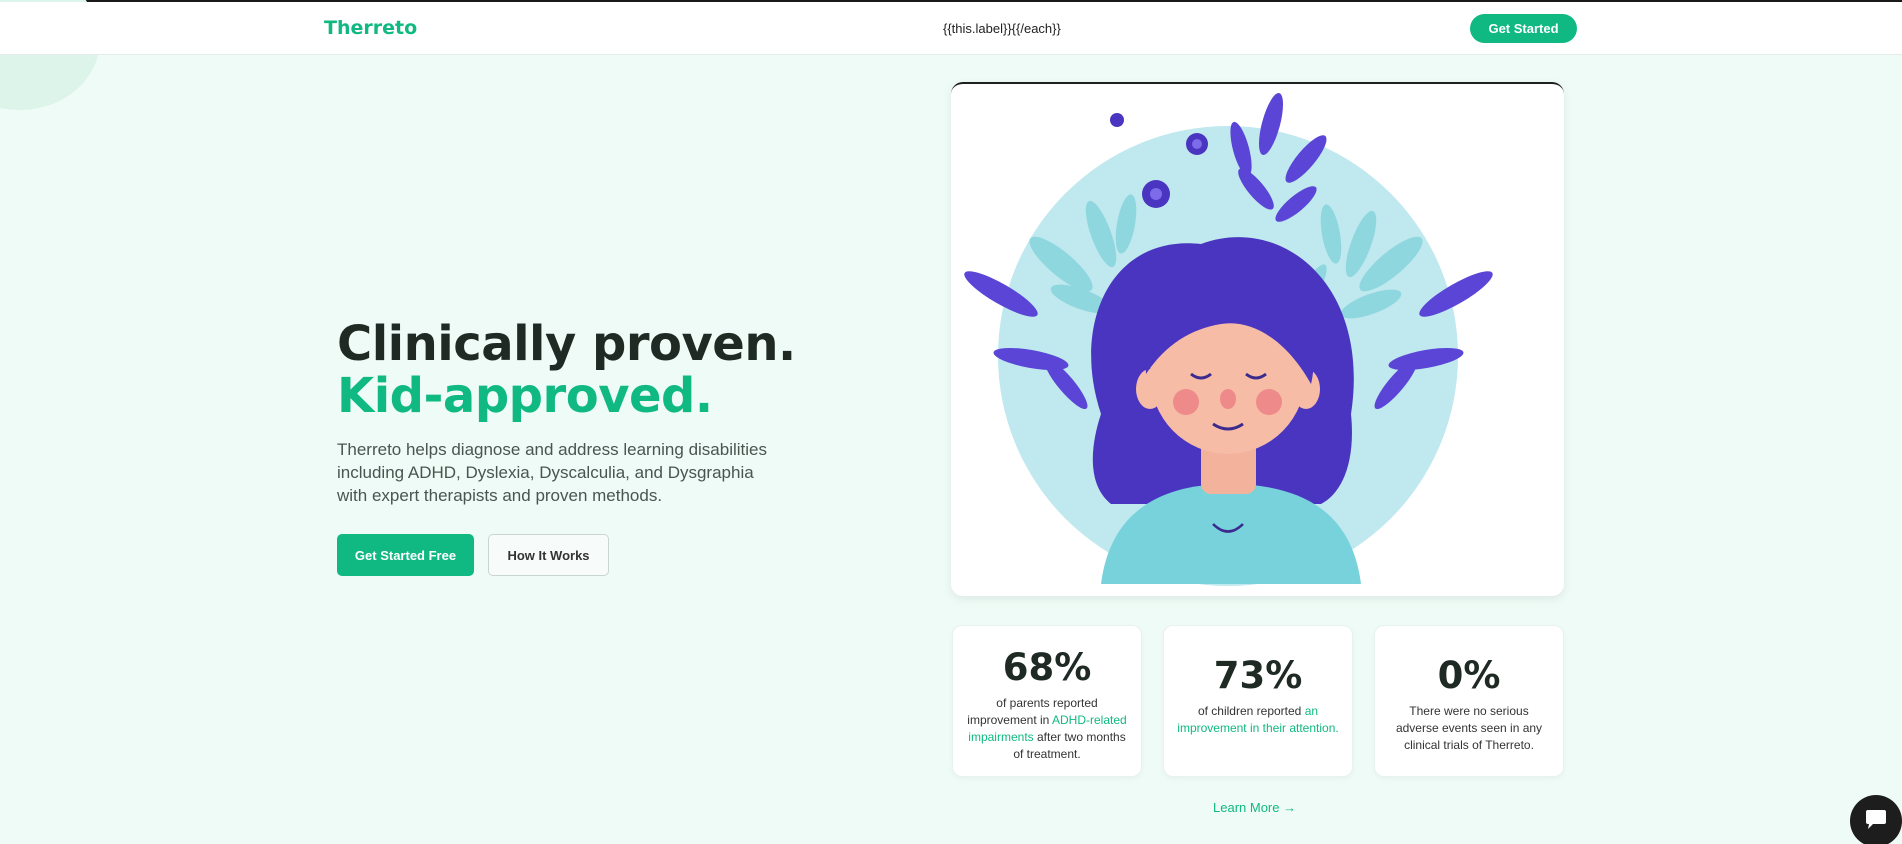  What do you see at coordinates (405, 555) in the screenshot?
I see `get-started-free-button: Get Started Free` at bounding box center [405, 555].